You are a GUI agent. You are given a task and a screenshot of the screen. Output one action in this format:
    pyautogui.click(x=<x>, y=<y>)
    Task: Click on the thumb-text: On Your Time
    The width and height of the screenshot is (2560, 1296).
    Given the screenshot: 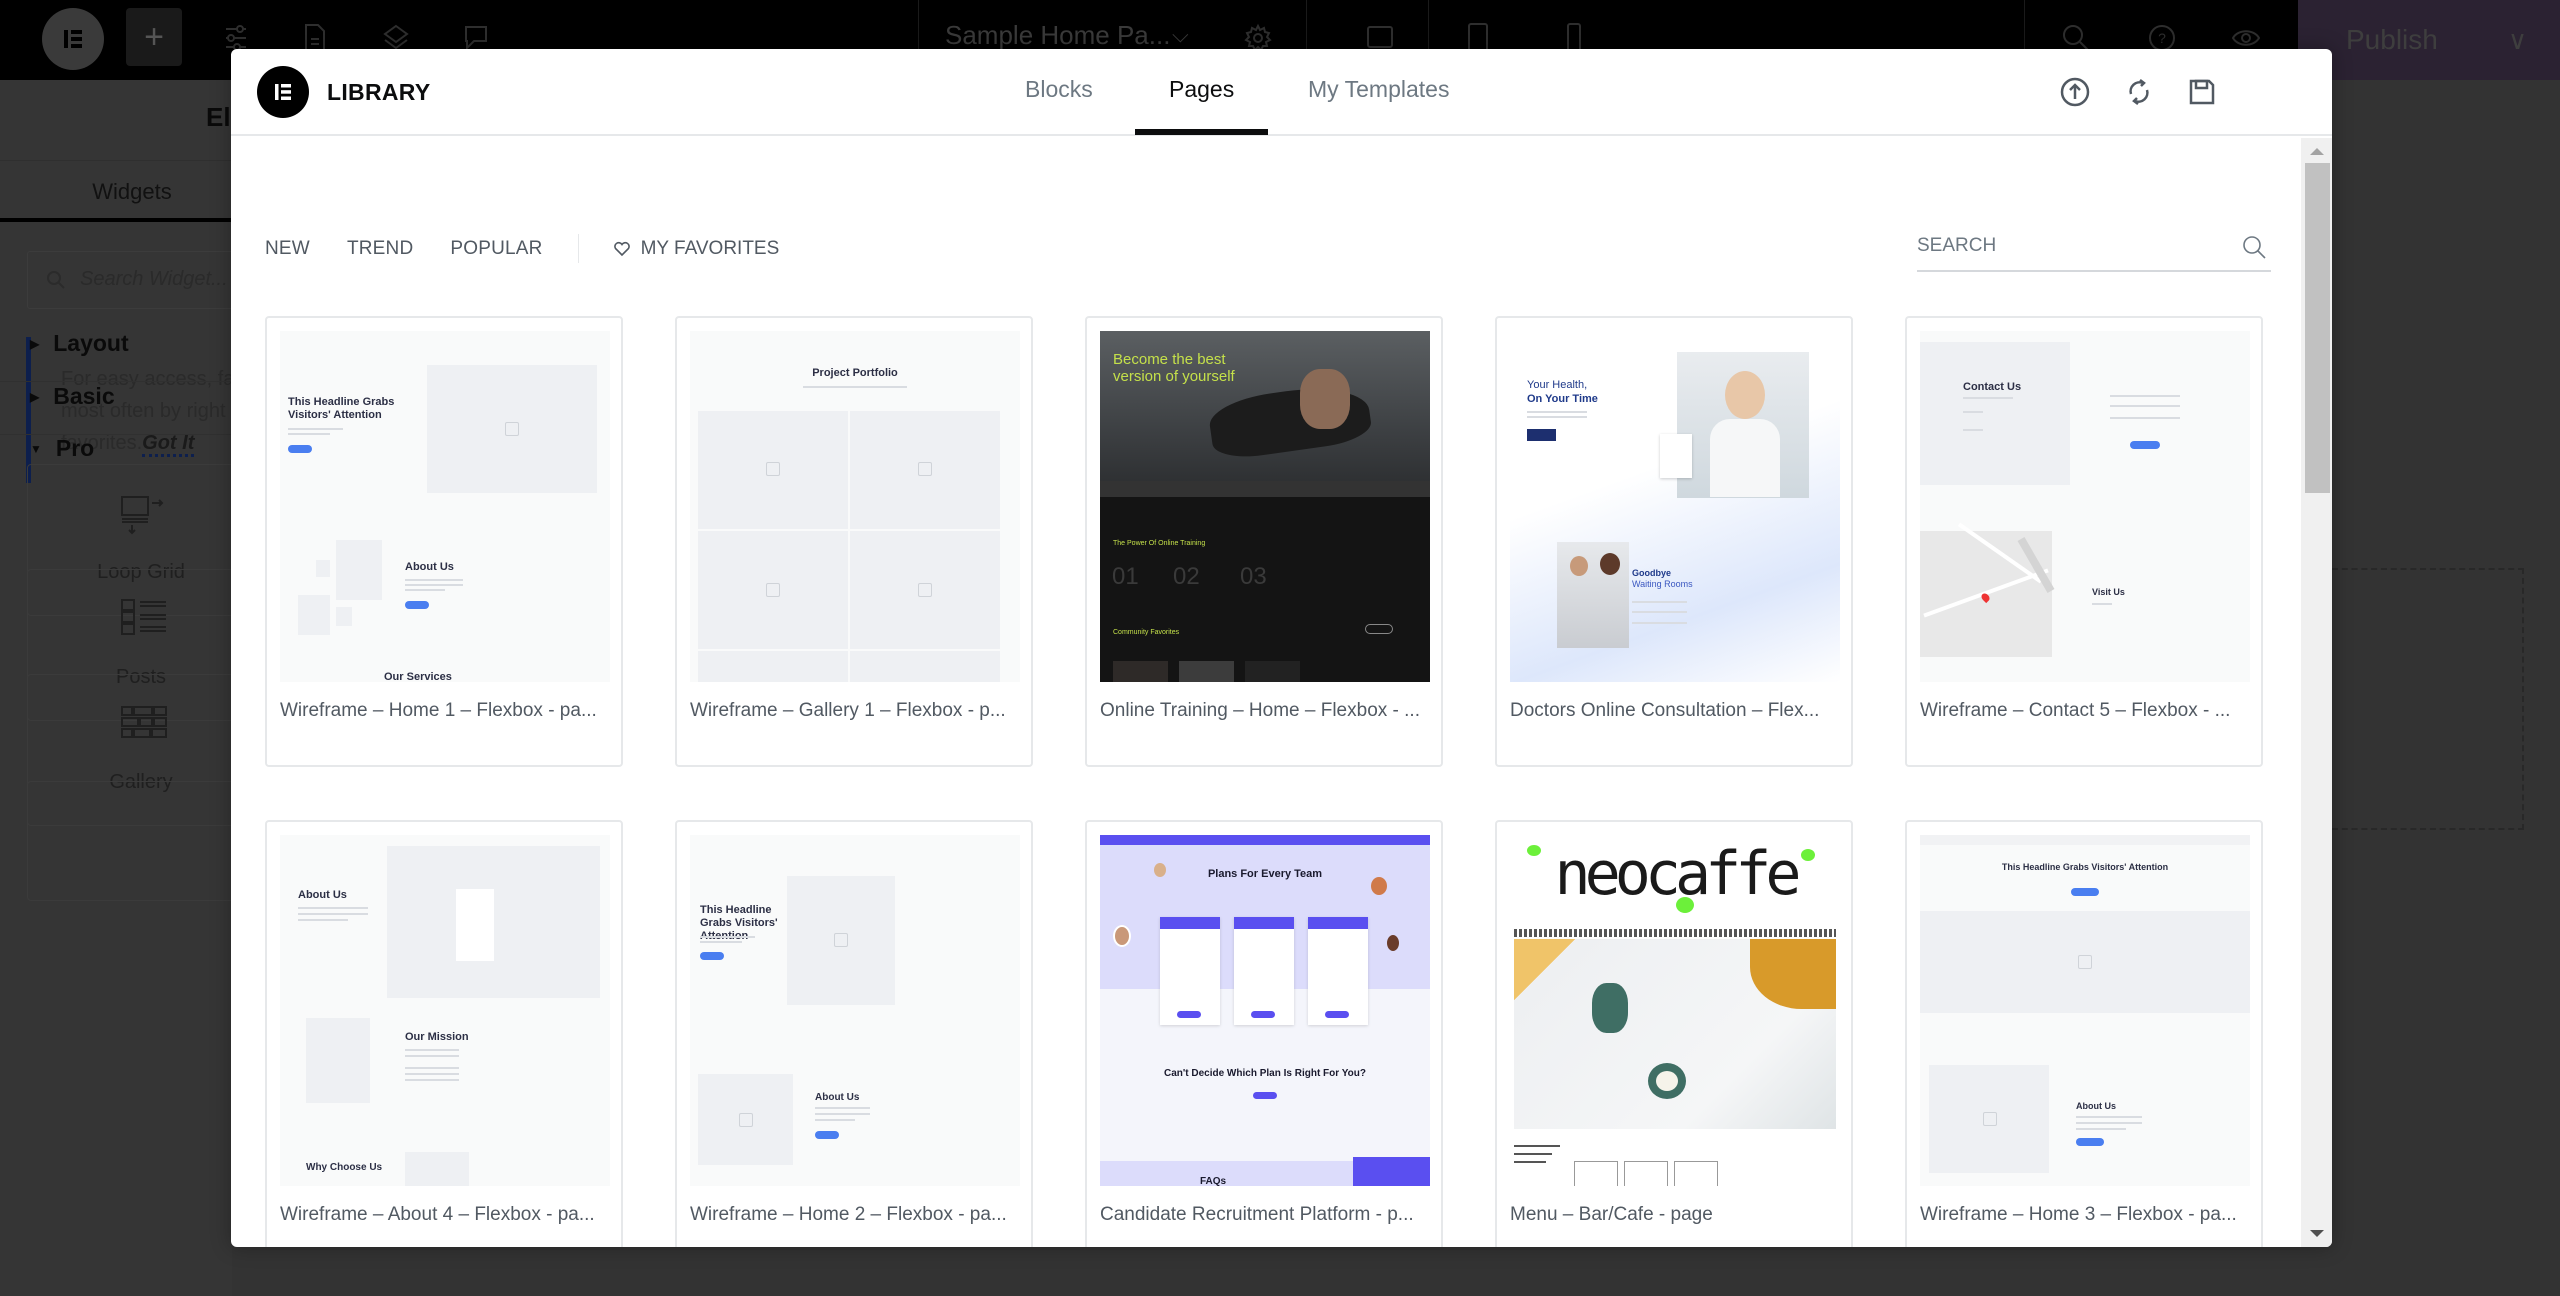 What is the action you would take?
    pyautogui.click(x=1562, y=399)
    